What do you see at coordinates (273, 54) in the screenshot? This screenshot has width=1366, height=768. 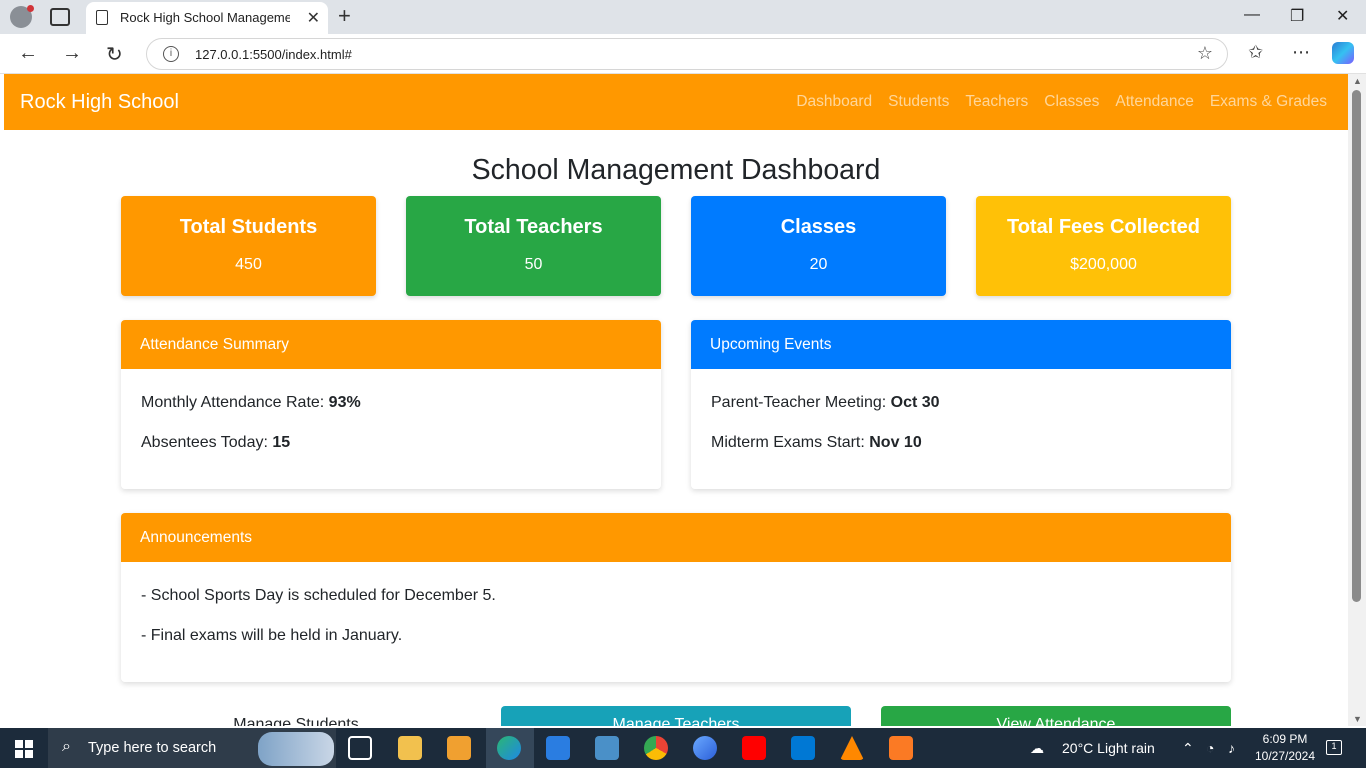 I see `address-url: 127.0.0.1:5500/index.html#` at bounding box center [273, 54].